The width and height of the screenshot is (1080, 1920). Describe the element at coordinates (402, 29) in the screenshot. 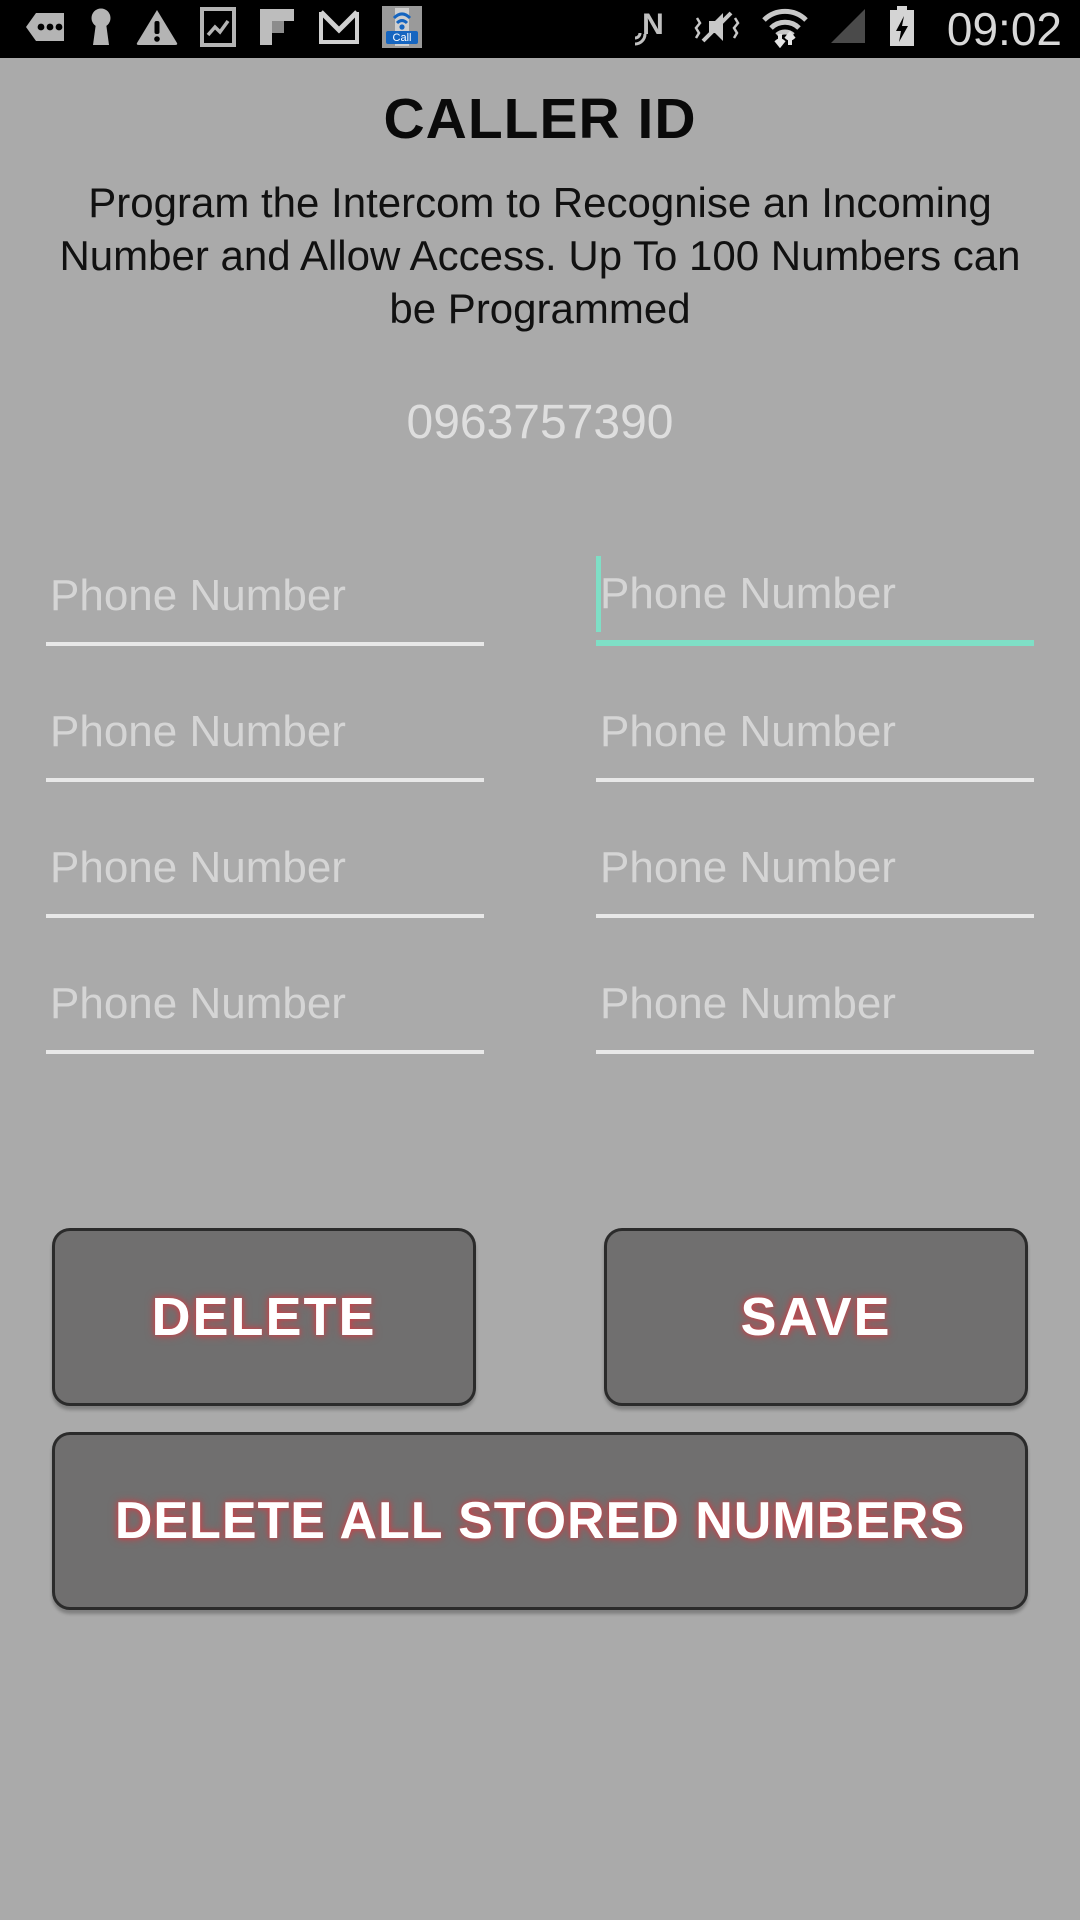

I see `call-app-icon: Call` at that location.